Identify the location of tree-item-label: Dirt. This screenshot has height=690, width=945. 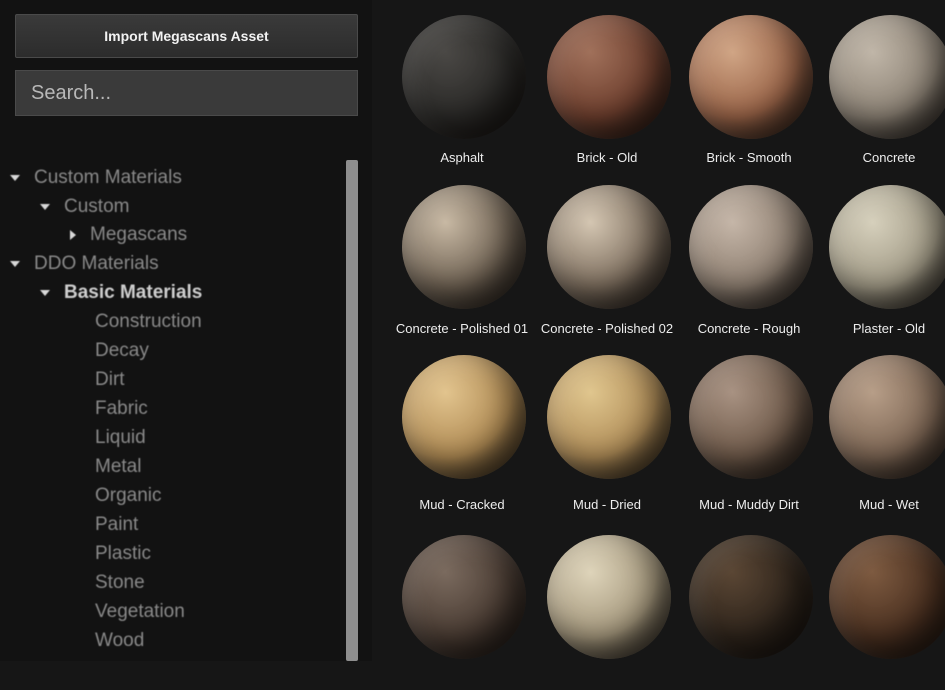
(110, 379).